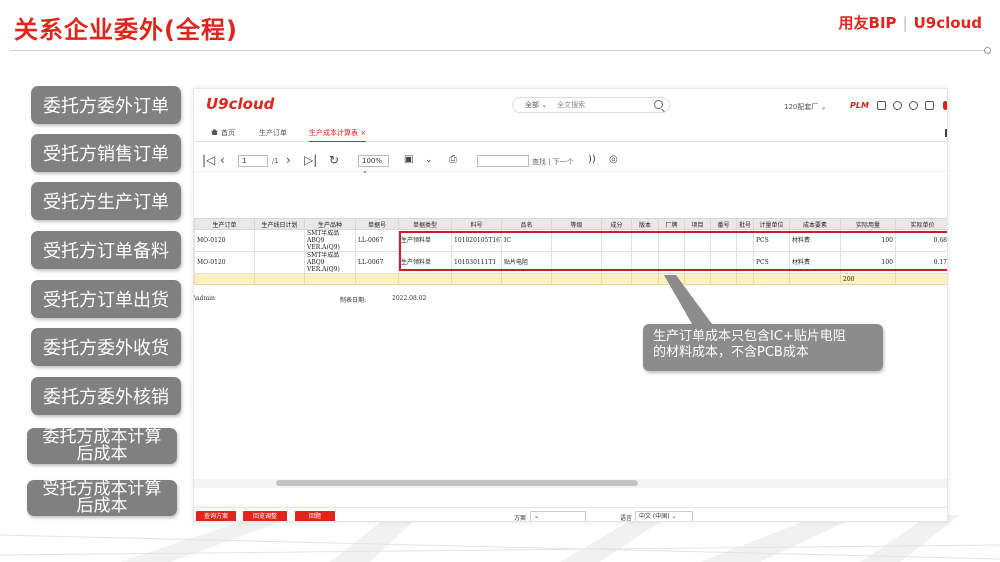 This screenshot has height=562, width=1000. I want to click on col-header: 生产线日计划, so click(279, 224).